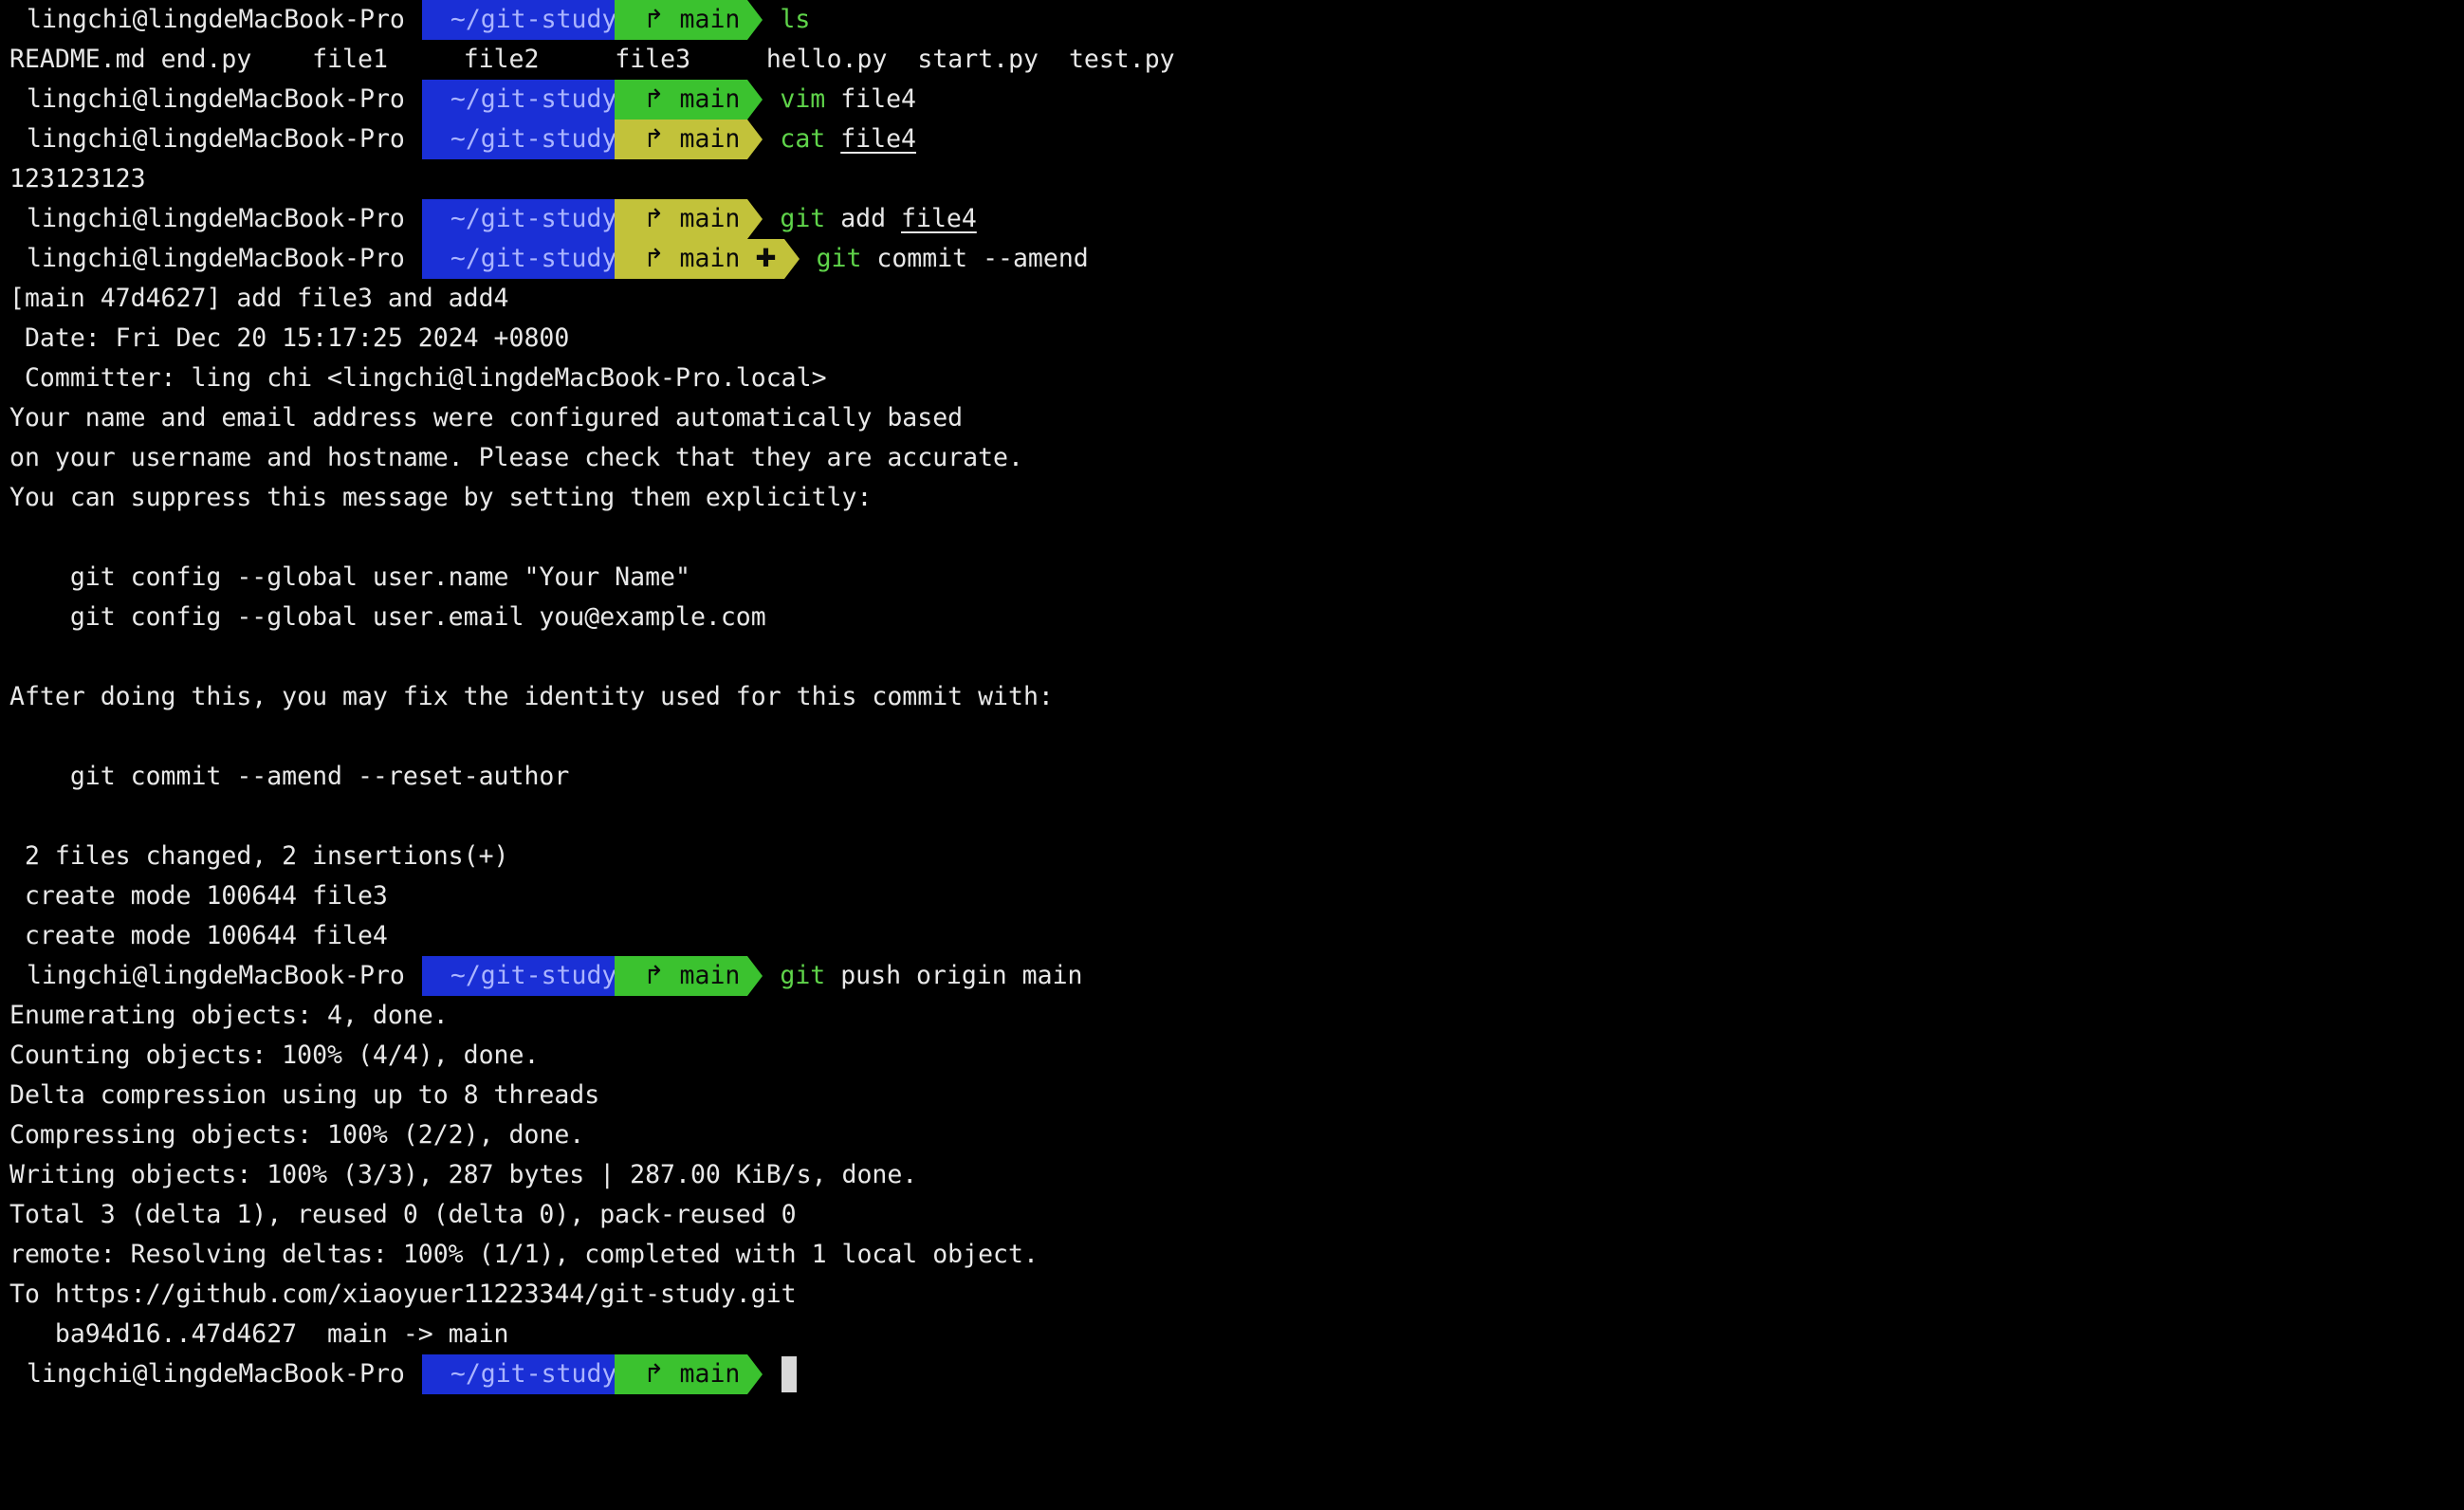  What do you see at coordinates (789, 1374) in the screenshot?
I see `text-cursor` at bounding box center [789, 1374].